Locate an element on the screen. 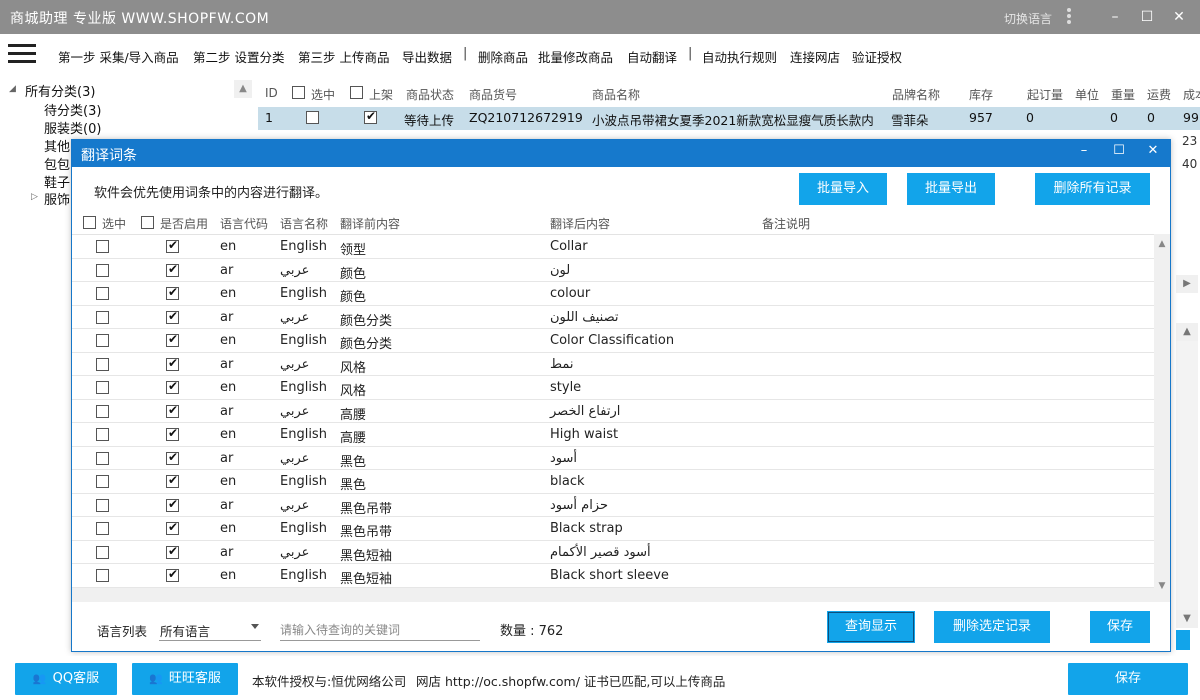 This screenshot has width=1200, height=700. dialog-close-button: ✕ is located at coordinates (1153, 150).